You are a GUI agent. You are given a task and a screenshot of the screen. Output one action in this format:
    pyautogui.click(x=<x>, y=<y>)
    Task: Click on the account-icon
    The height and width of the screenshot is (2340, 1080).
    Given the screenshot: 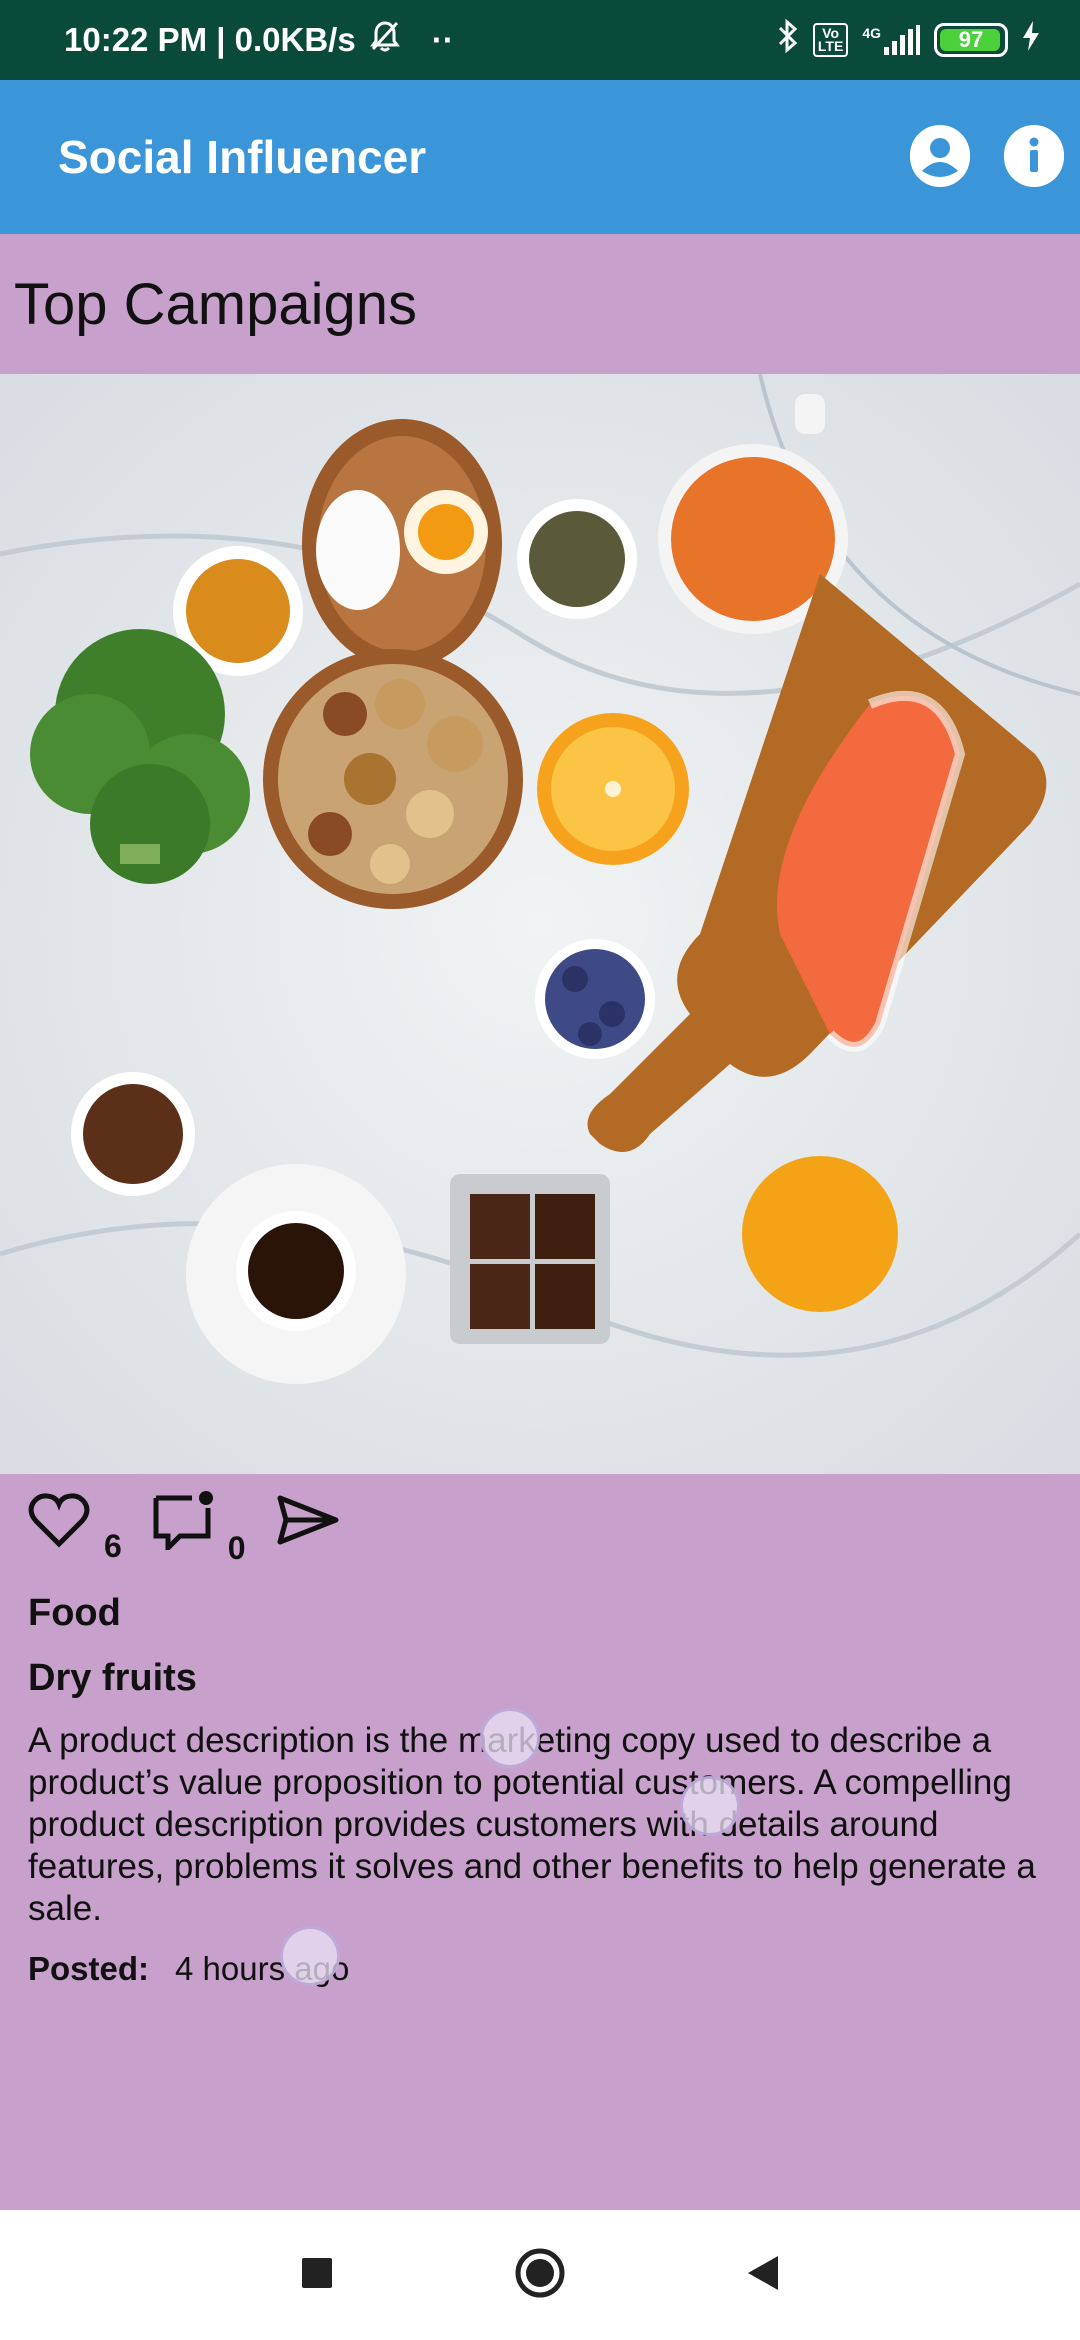 What is the action you would take?
    pyautogui.click(x=940, y=157)
    